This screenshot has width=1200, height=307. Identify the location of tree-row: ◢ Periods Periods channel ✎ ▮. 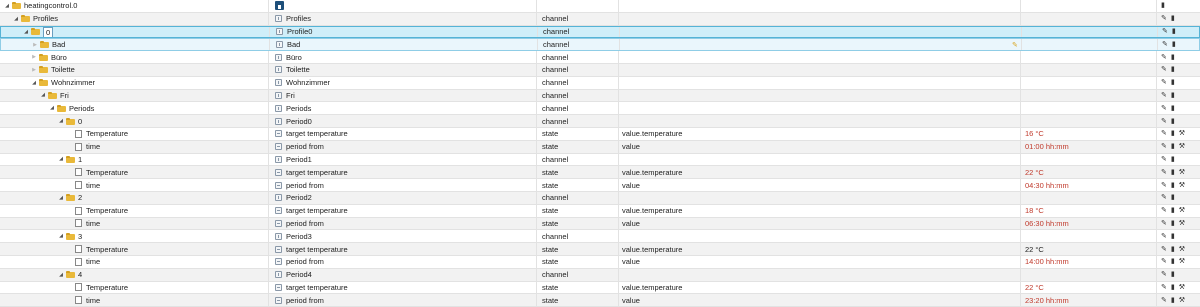
(600, 109).